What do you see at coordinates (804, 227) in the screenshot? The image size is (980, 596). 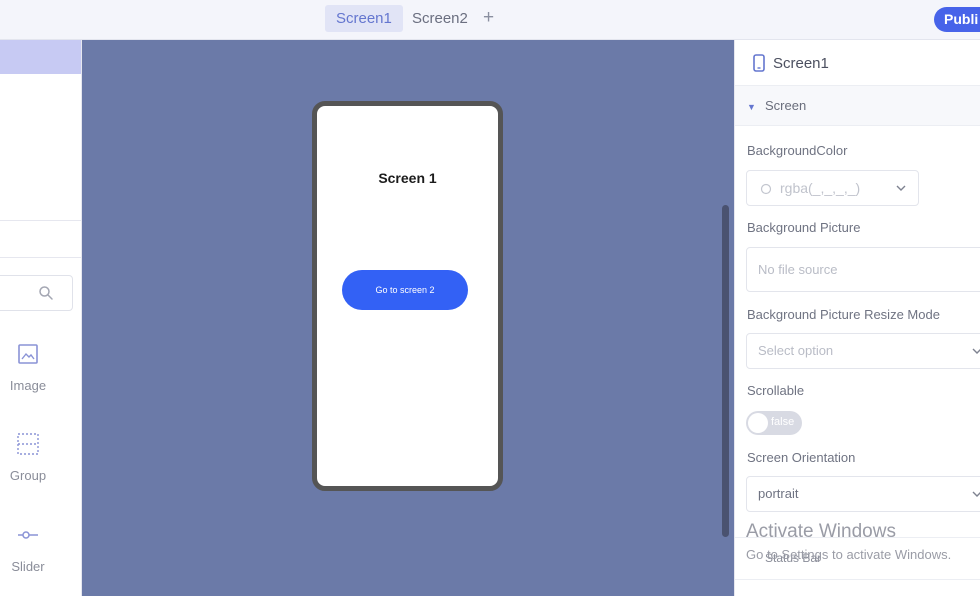 I see `background-picture-label: Background Picture` at bounding box center [804, 227].